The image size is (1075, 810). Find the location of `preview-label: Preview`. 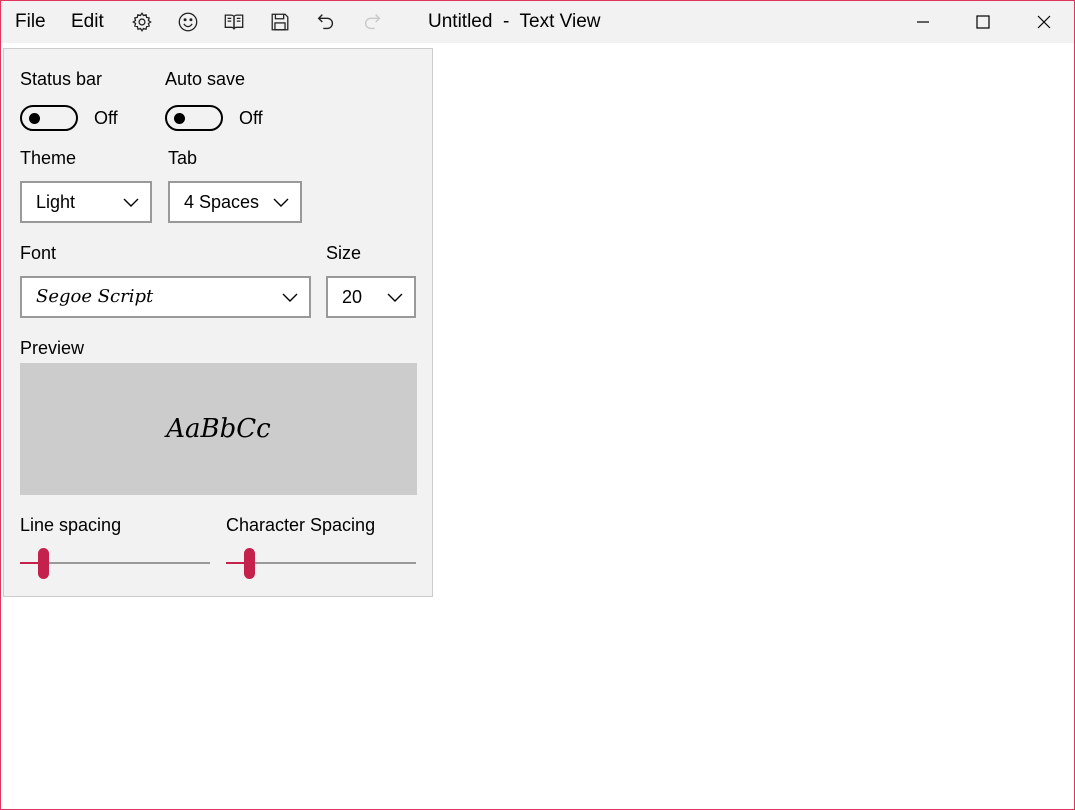

preview-label: Preview is located at coordinates (52, 348).